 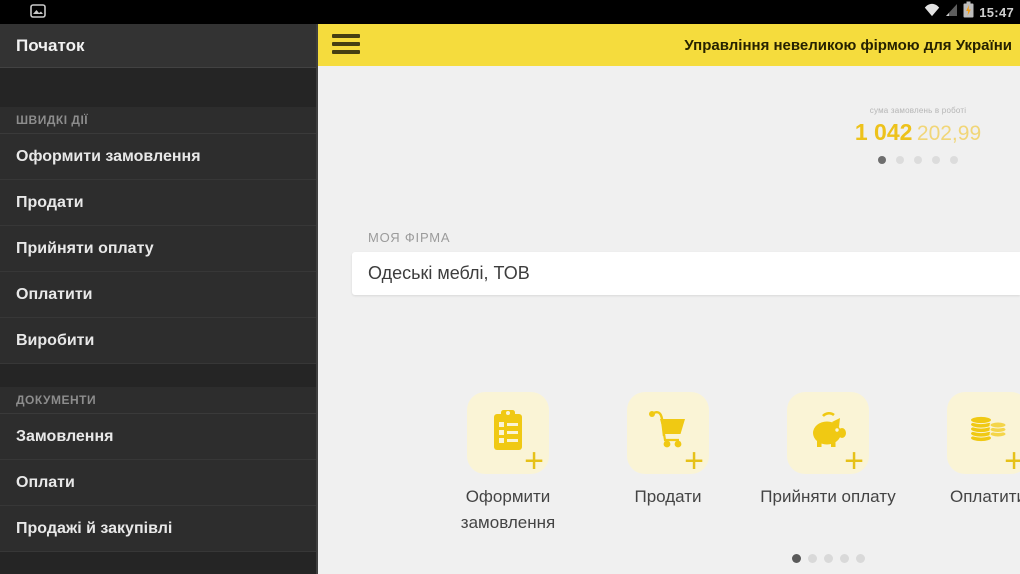 I want to click on clipboard-checklist-icon: +, so click(x=508, y=435).